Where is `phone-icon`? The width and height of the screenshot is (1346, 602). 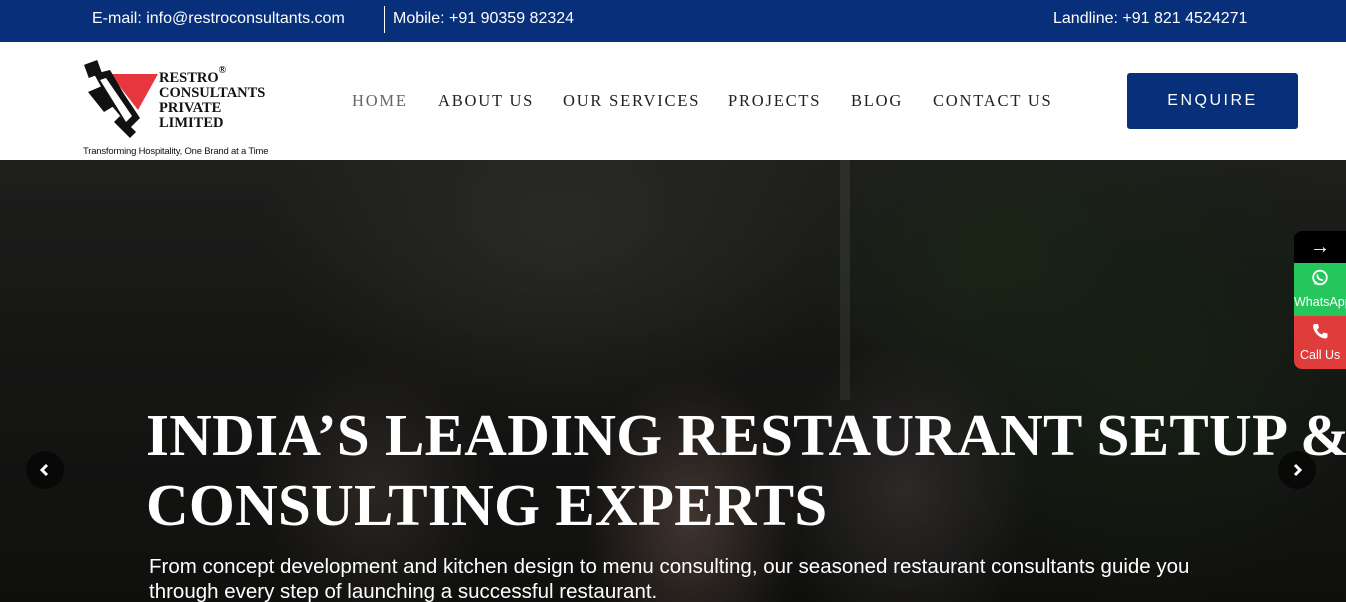
phone-icon is located at coordinates (1320, 331).